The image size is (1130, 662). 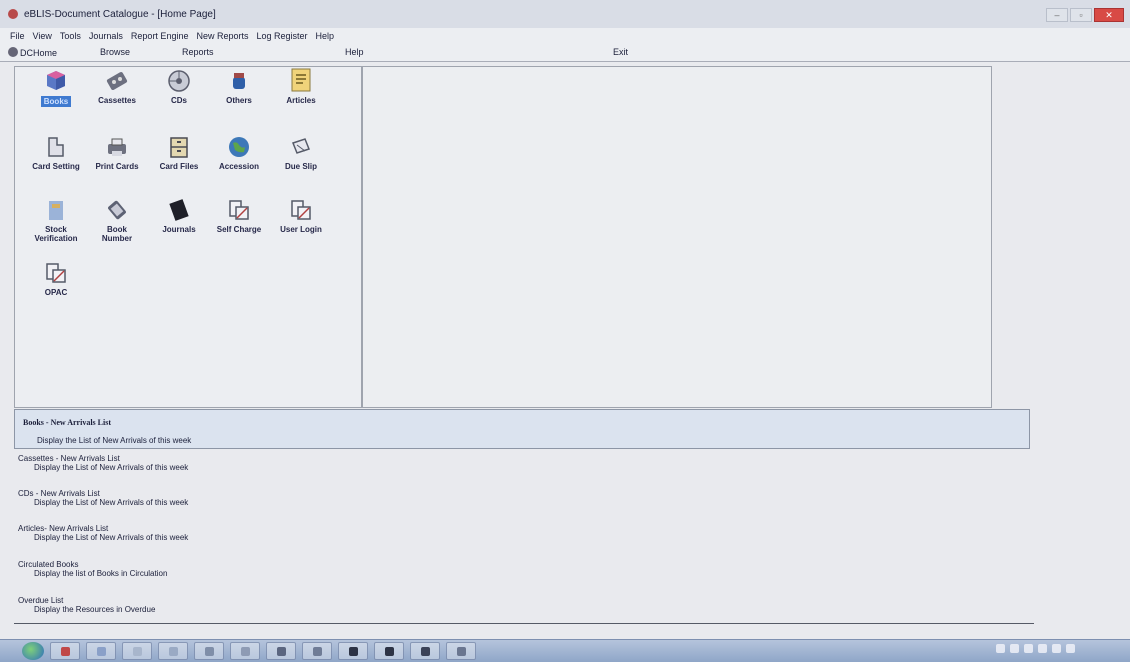 I want to click on books-icon, so click(x=56, y=80).